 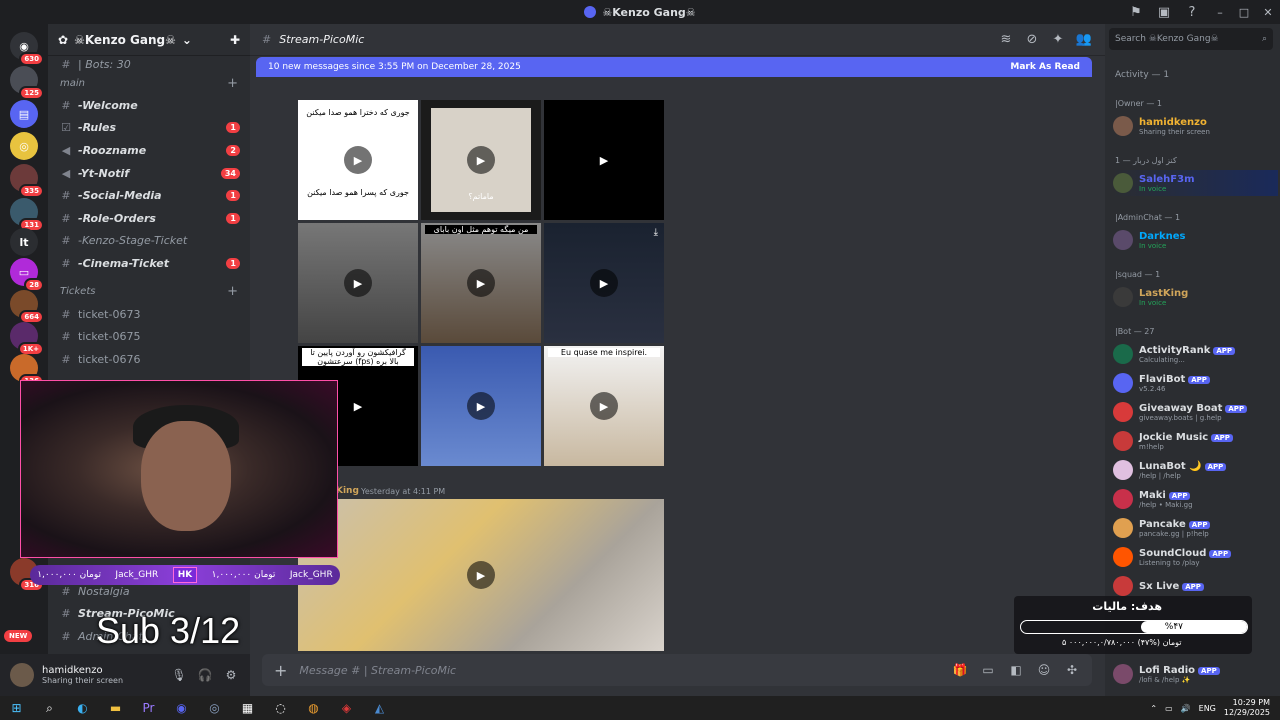 What do you see at coordinates (1195, 297) in the screenshot?
I see `member-row: LastKing In voice` at bounding box center [1195, 297].